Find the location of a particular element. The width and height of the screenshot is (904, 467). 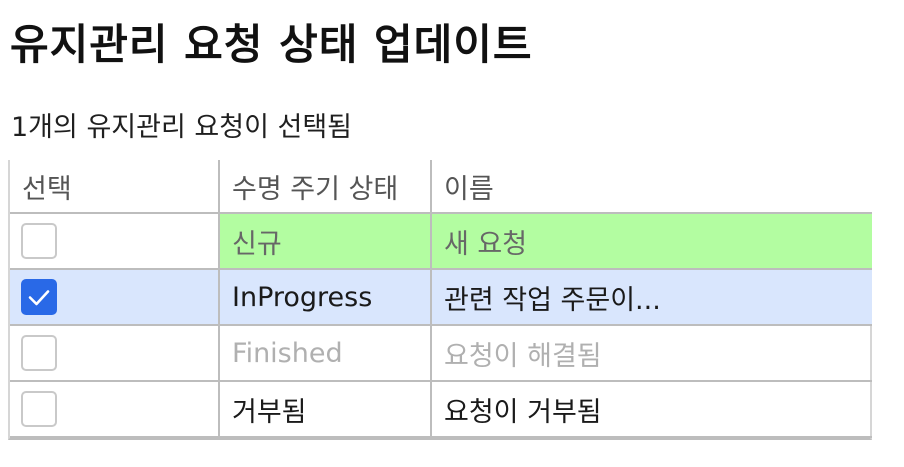

column-header-lifecycle-state: 수명 주기 상태 is located at coordinates (326, 187).